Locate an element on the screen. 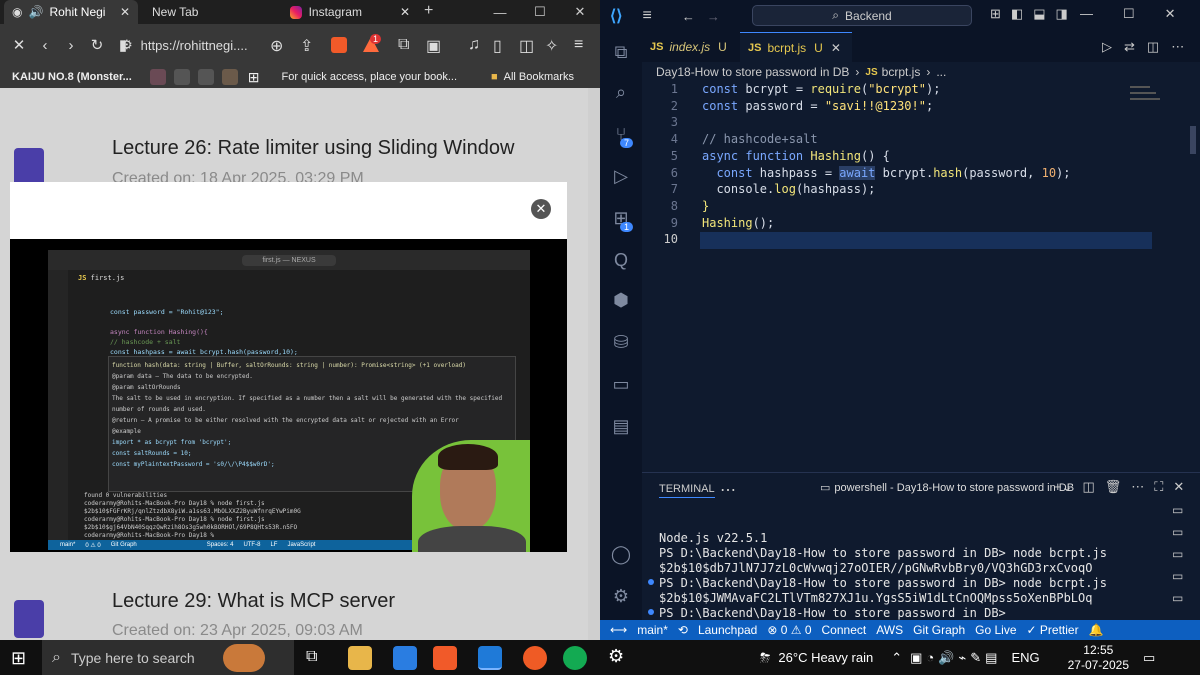 The height and width of the screenshot is (675, 1200). quokka-icon: Q is located at coordinates (621, 261).